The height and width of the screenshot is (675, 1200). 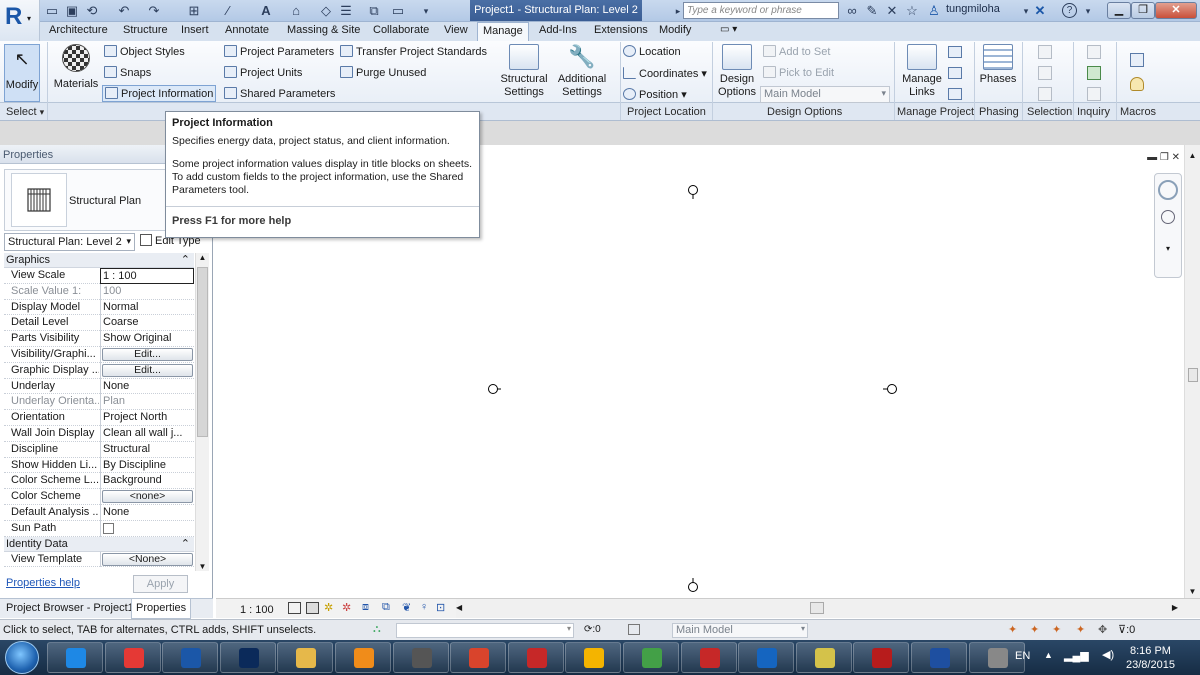 I want to click on 3d-view-icon: ⌂, so click(x=296, y=11).